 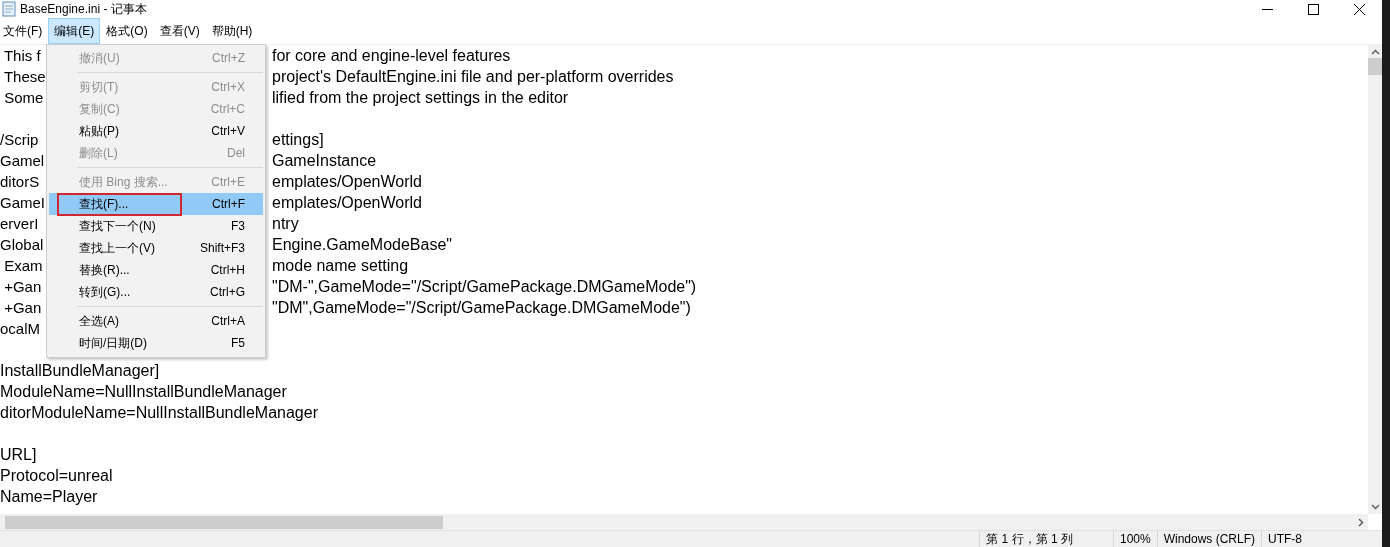 I want to click on shortcut-label: Ctrl+G, so click(x=227, y=292).